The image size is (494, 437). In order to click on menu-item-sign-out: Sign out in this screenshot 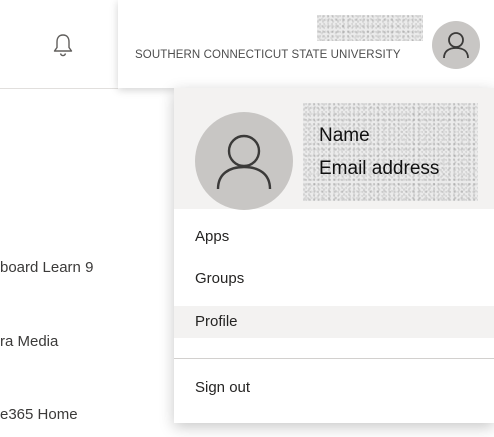, I will do `click(334, 388)`.